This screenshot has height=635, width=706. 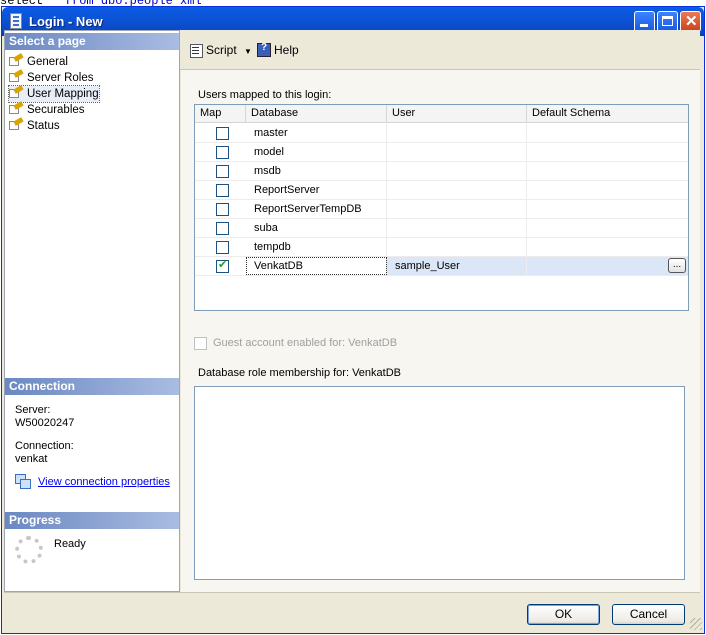 I want to click on progress-header: Progress, so click(x=92, y=520).